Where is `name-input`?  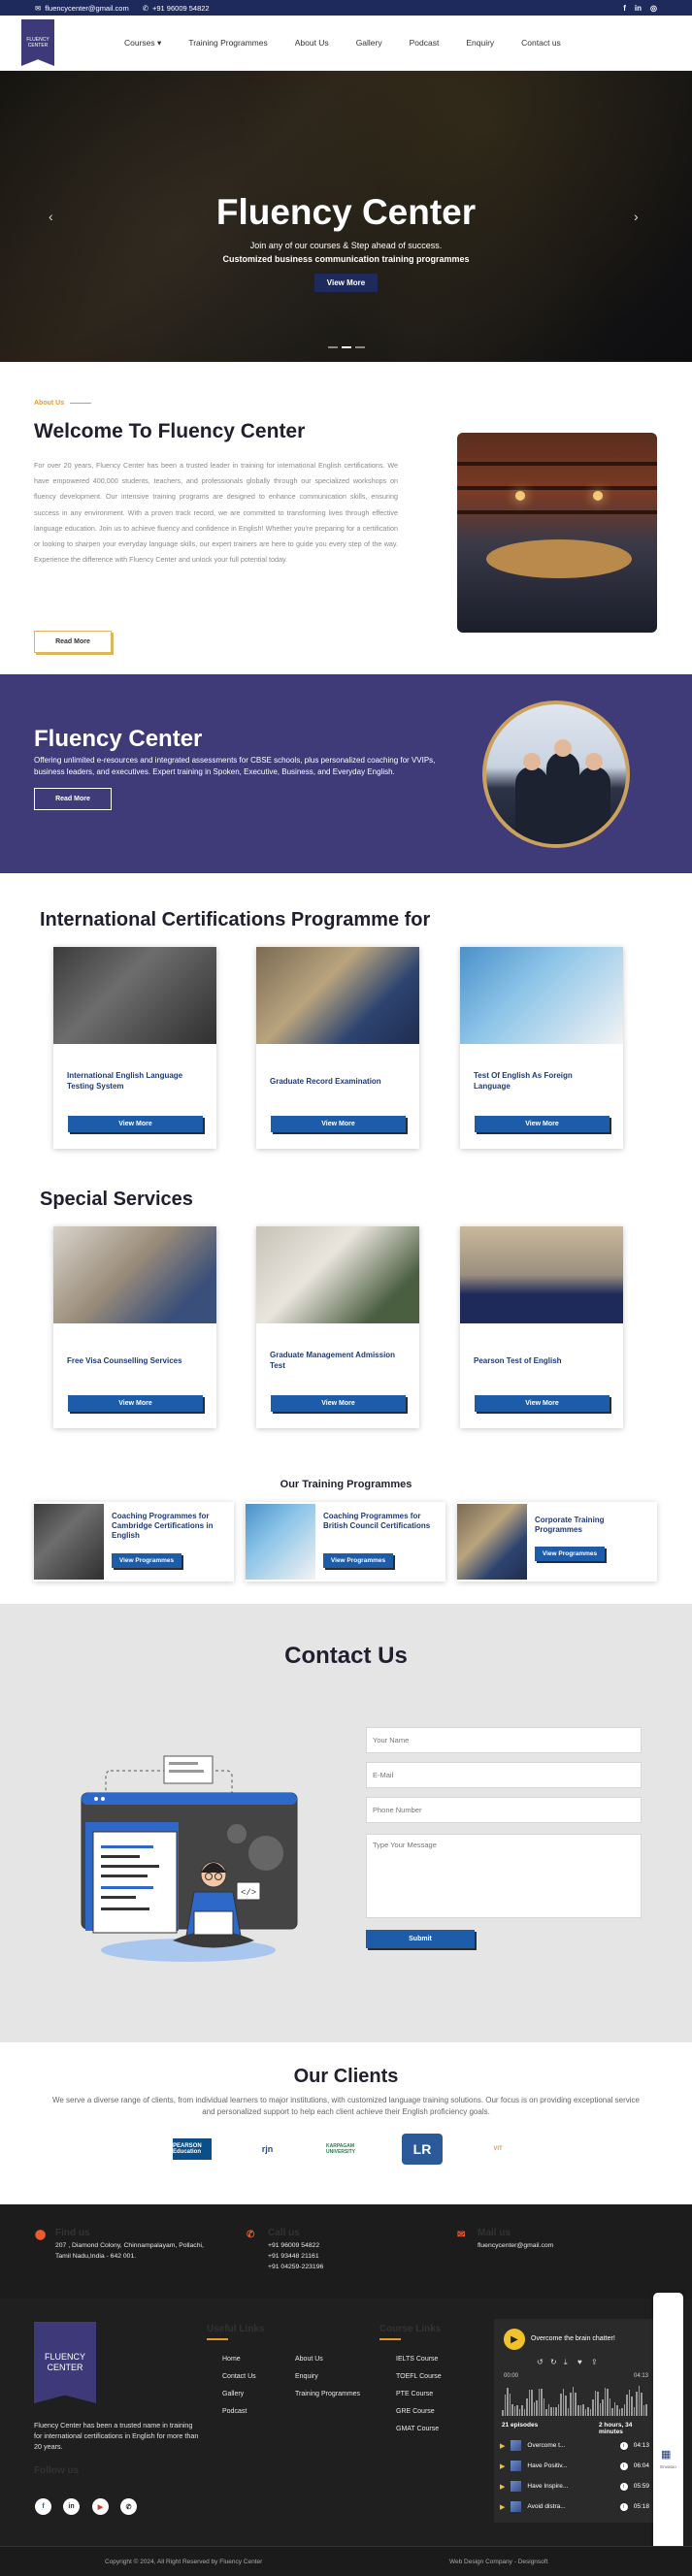
name-input is located at coordinates (504, 1740).